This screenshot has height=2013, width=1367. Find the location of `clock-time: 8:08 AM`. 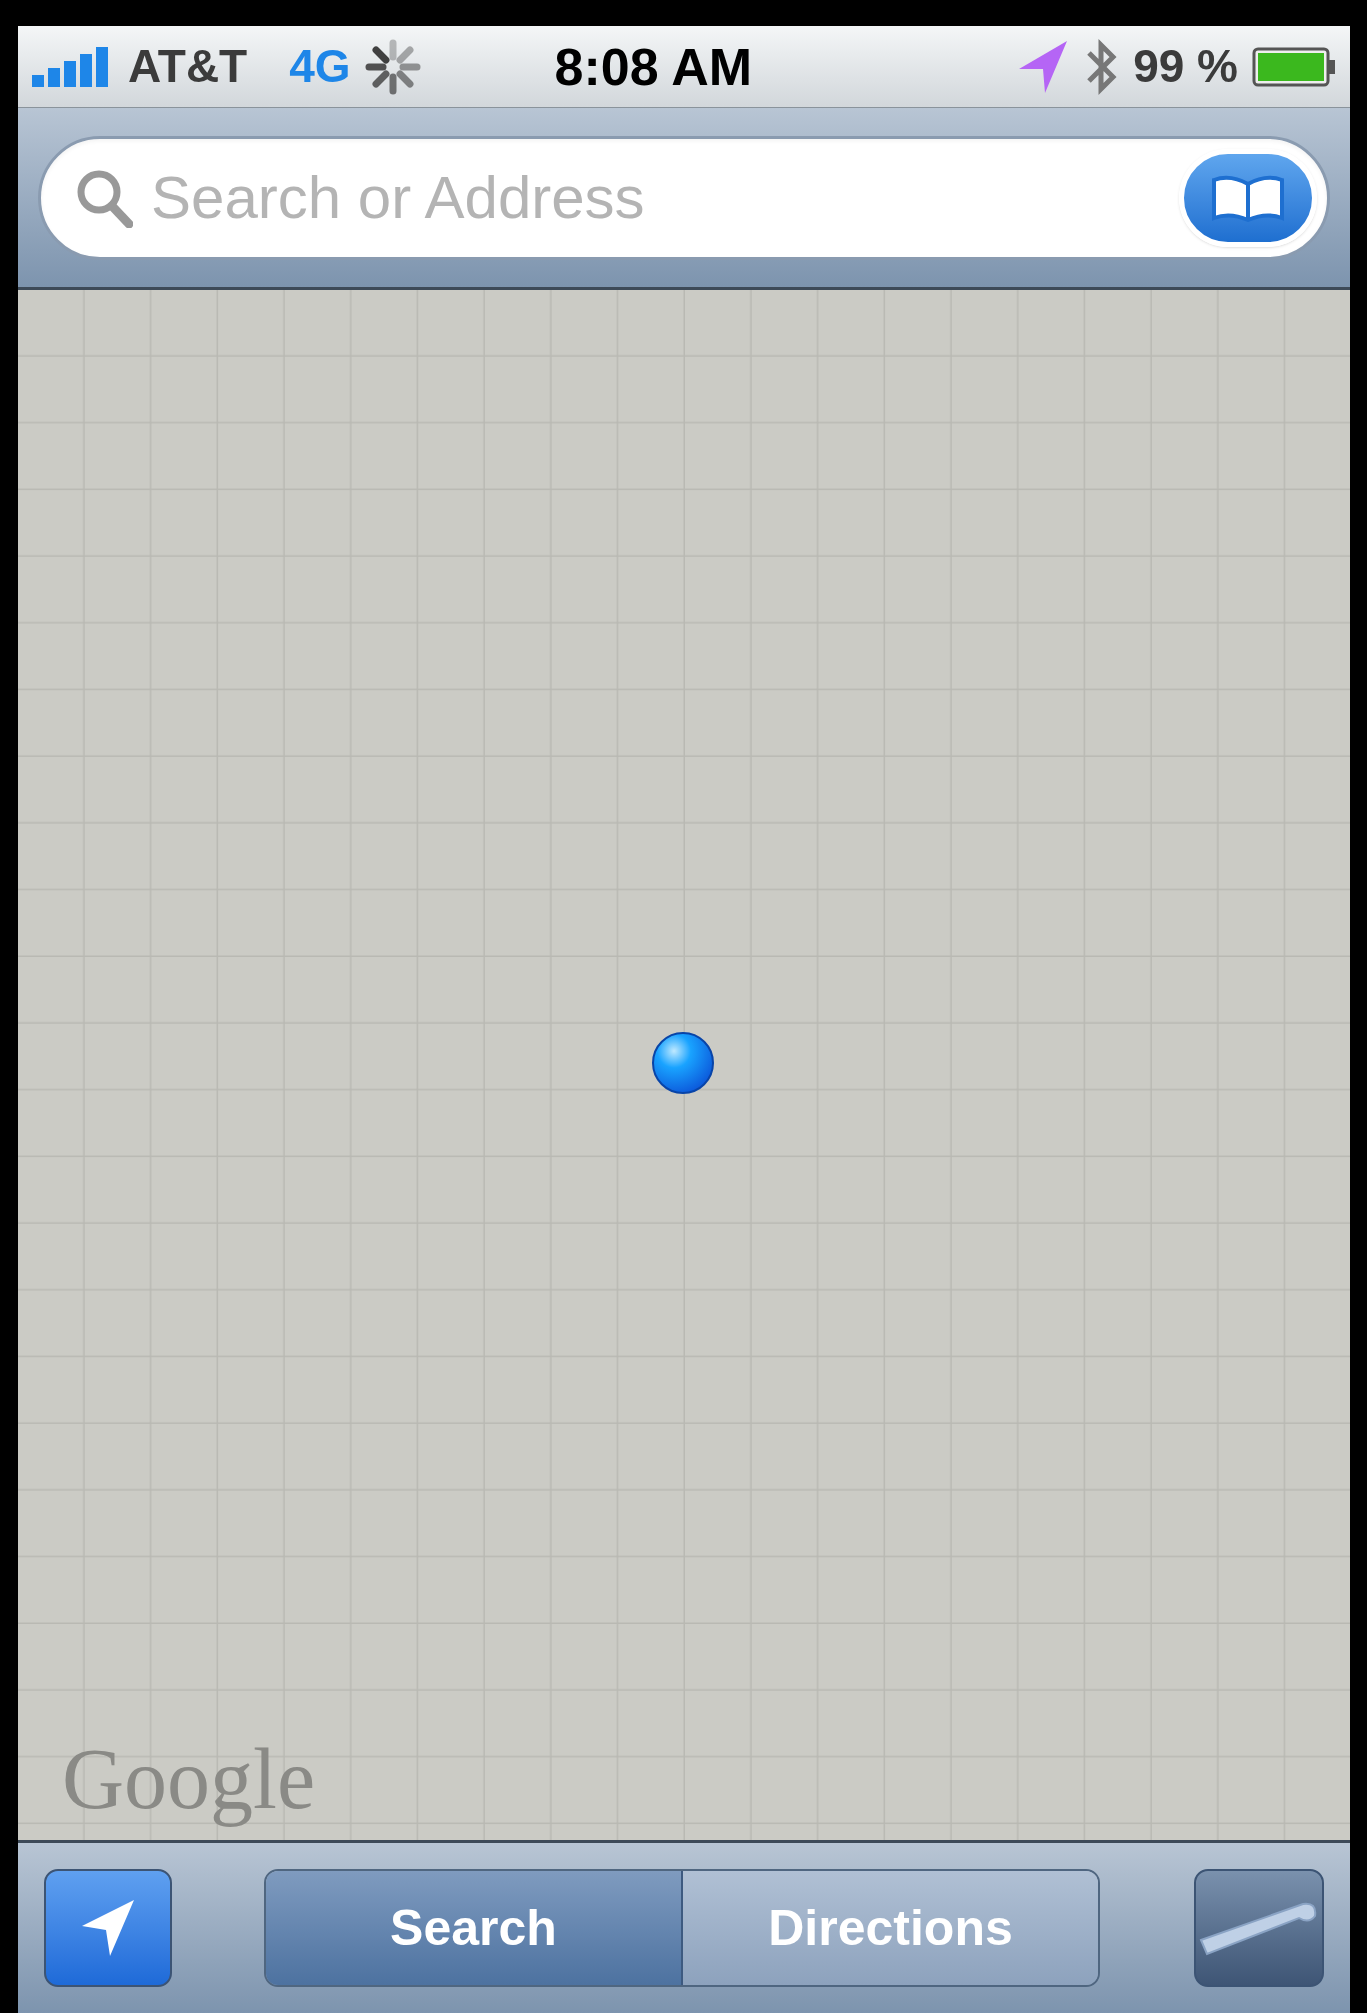

clock-time: 8:08 AM is located at coordinates (653, 67).